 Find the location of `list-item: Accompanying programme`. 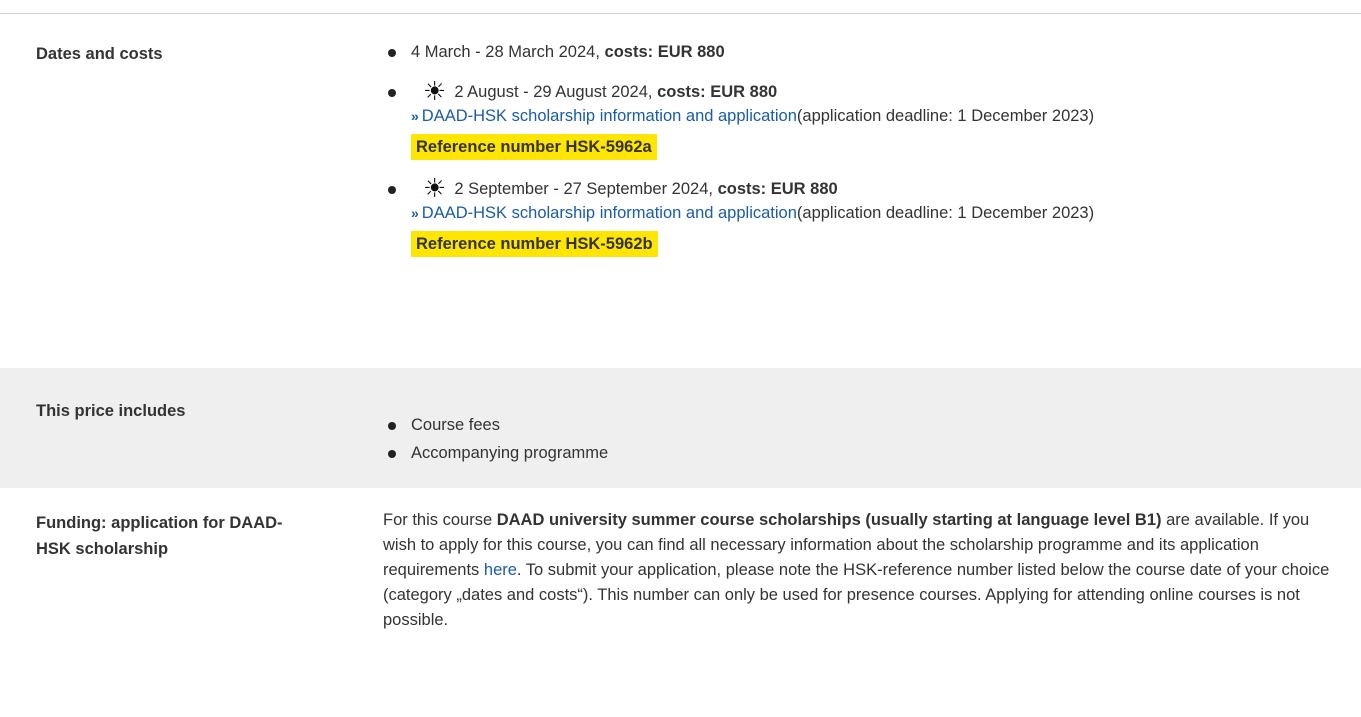

list-item: Accompanying programme is located at coordinates (495, 453).